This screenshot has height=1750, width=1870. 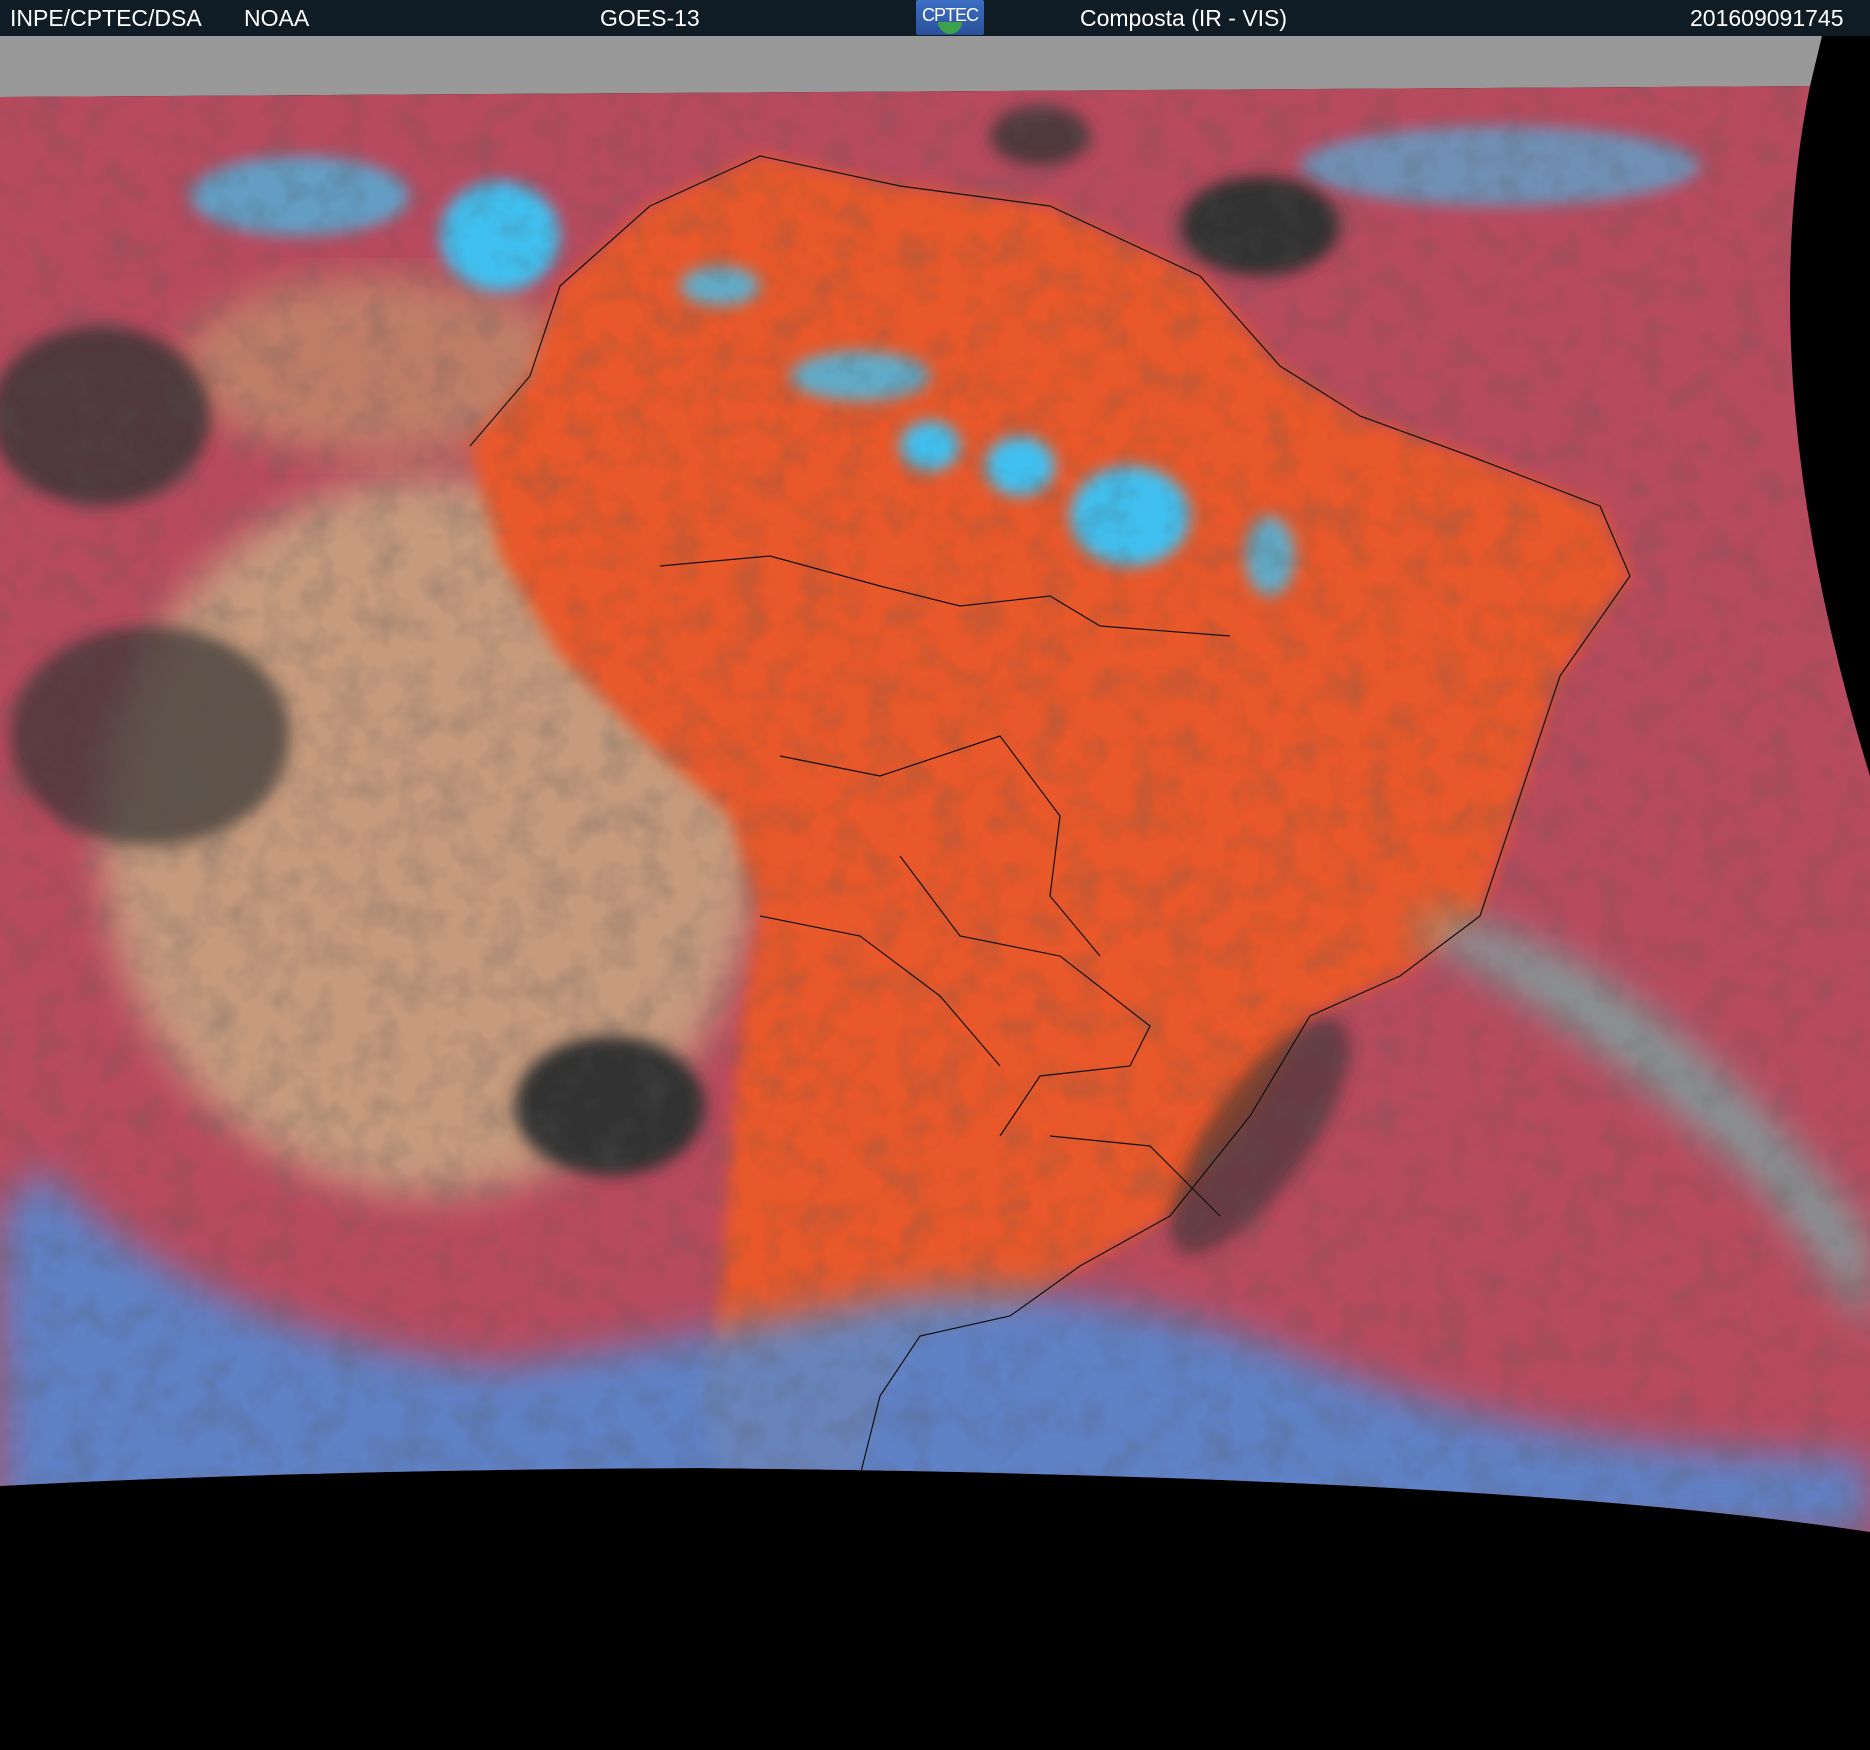 I want to click on cptec-logo: CPTEC, so click(x=950, y=17).